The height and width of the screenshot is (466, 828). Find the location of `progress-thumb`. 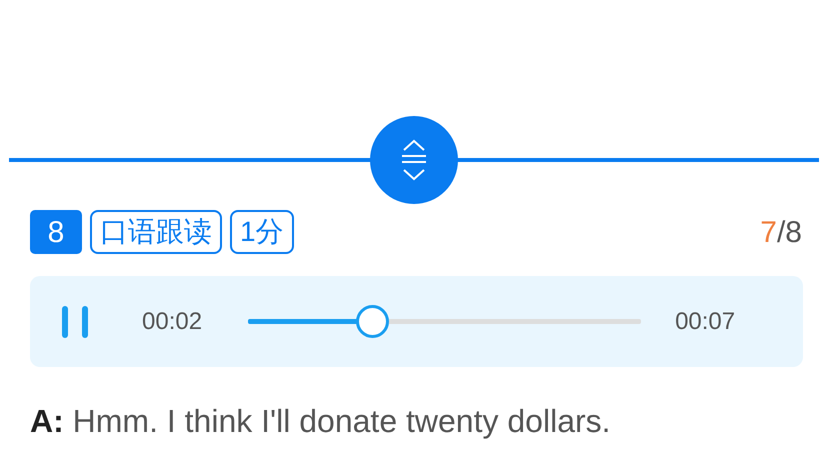

progress-thumb is located at coordinates (372, 321).